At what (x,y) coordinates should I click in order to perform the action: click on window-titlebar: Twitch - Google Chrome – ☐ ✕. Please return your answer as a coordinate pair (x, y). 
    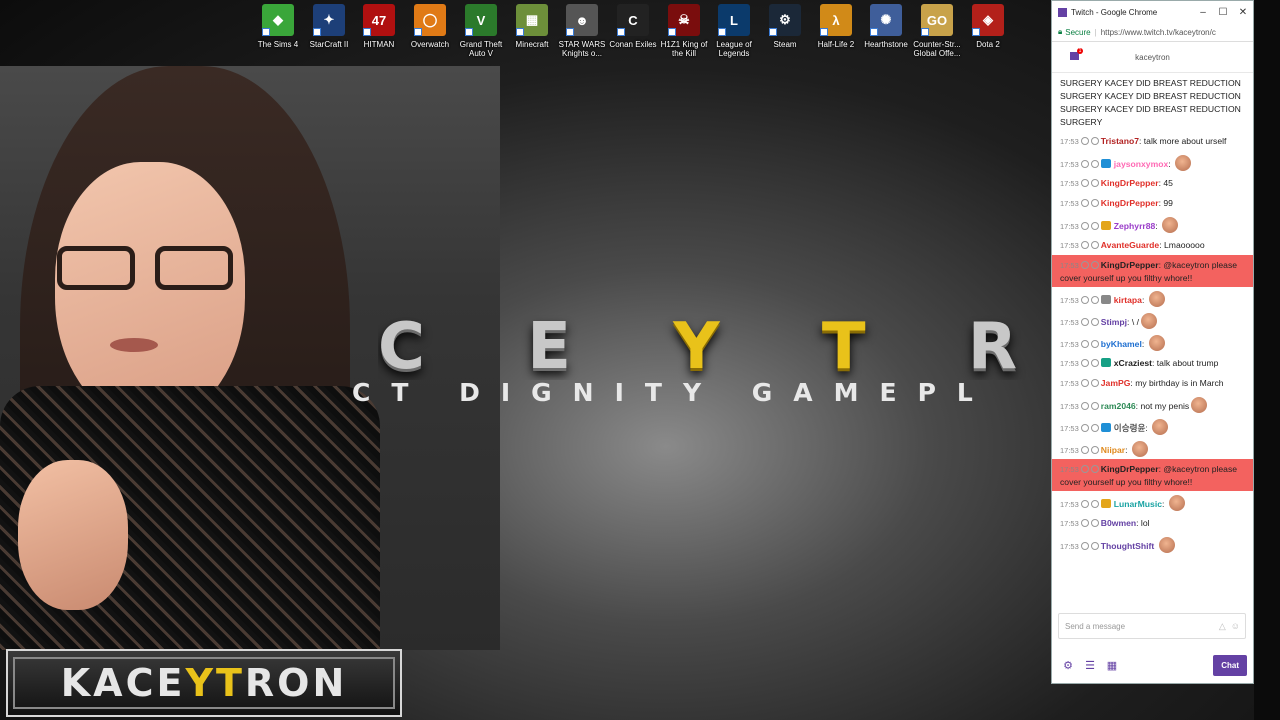
    Looking at the image, I should click on (1152, 12).